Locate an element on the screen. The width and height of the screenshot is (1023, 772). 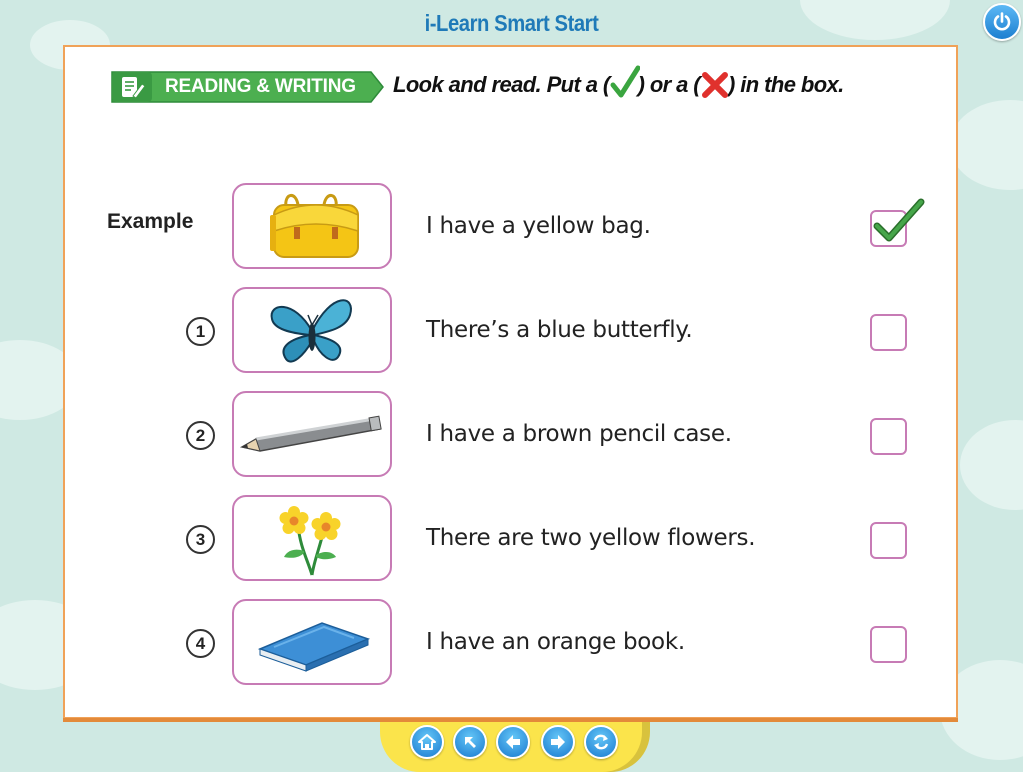
item-number-3: 3 is located at coordinates (200, 539).